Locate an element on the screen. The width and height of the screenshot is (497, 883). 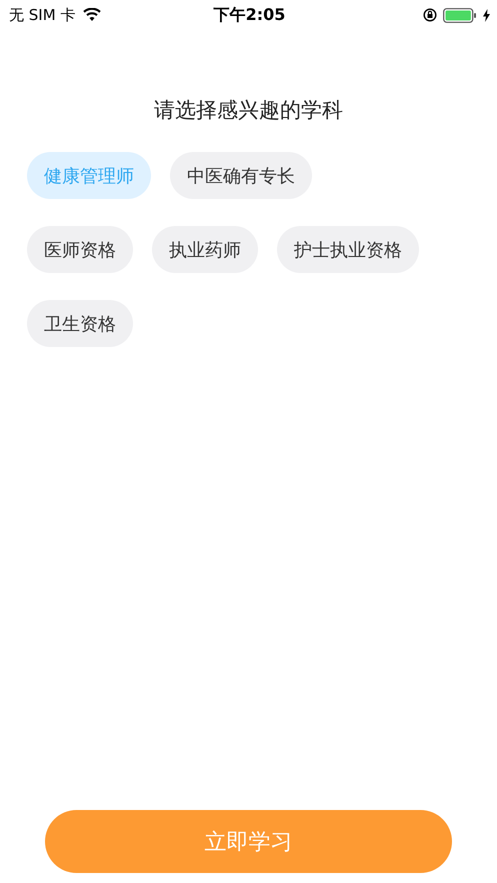
subject-chip: 中医确有专长 is located at coordinates (241, 175).